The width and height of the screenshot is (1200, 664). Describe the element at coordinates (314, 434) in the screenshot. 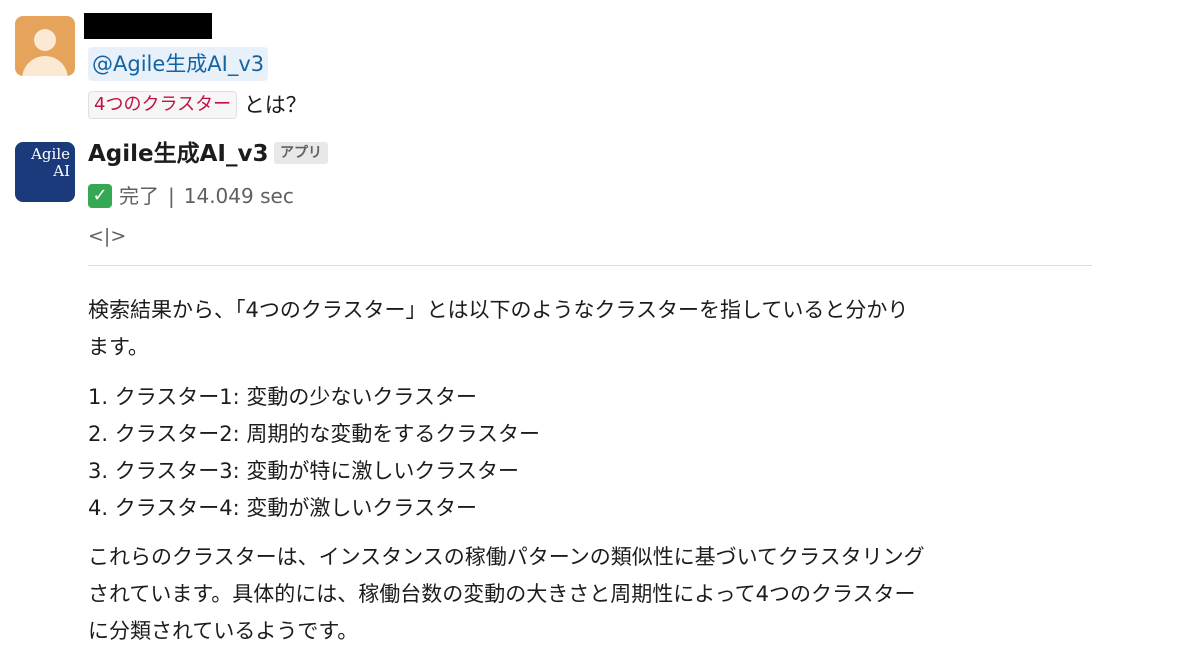

I see `list-item: 2. クラスター2: 周期的な変動をするクラスター` at that location.